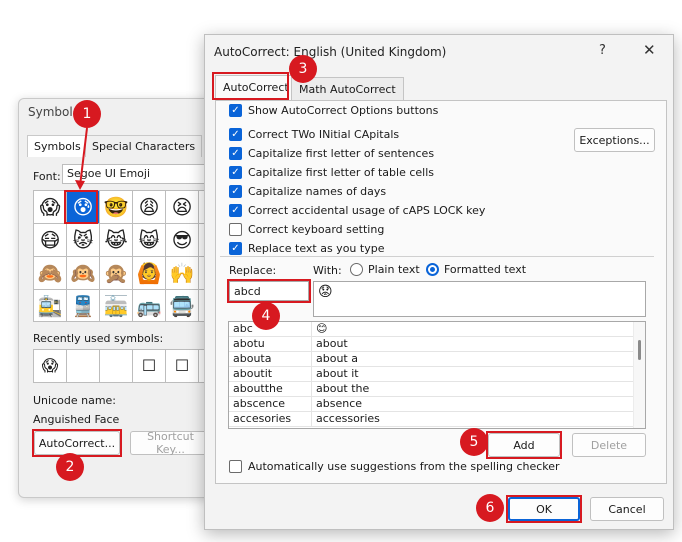 The width and height of the screenshot is (682, 542). I want to click on option-label: Capitalize first letter of sentences, so click(341, 153).